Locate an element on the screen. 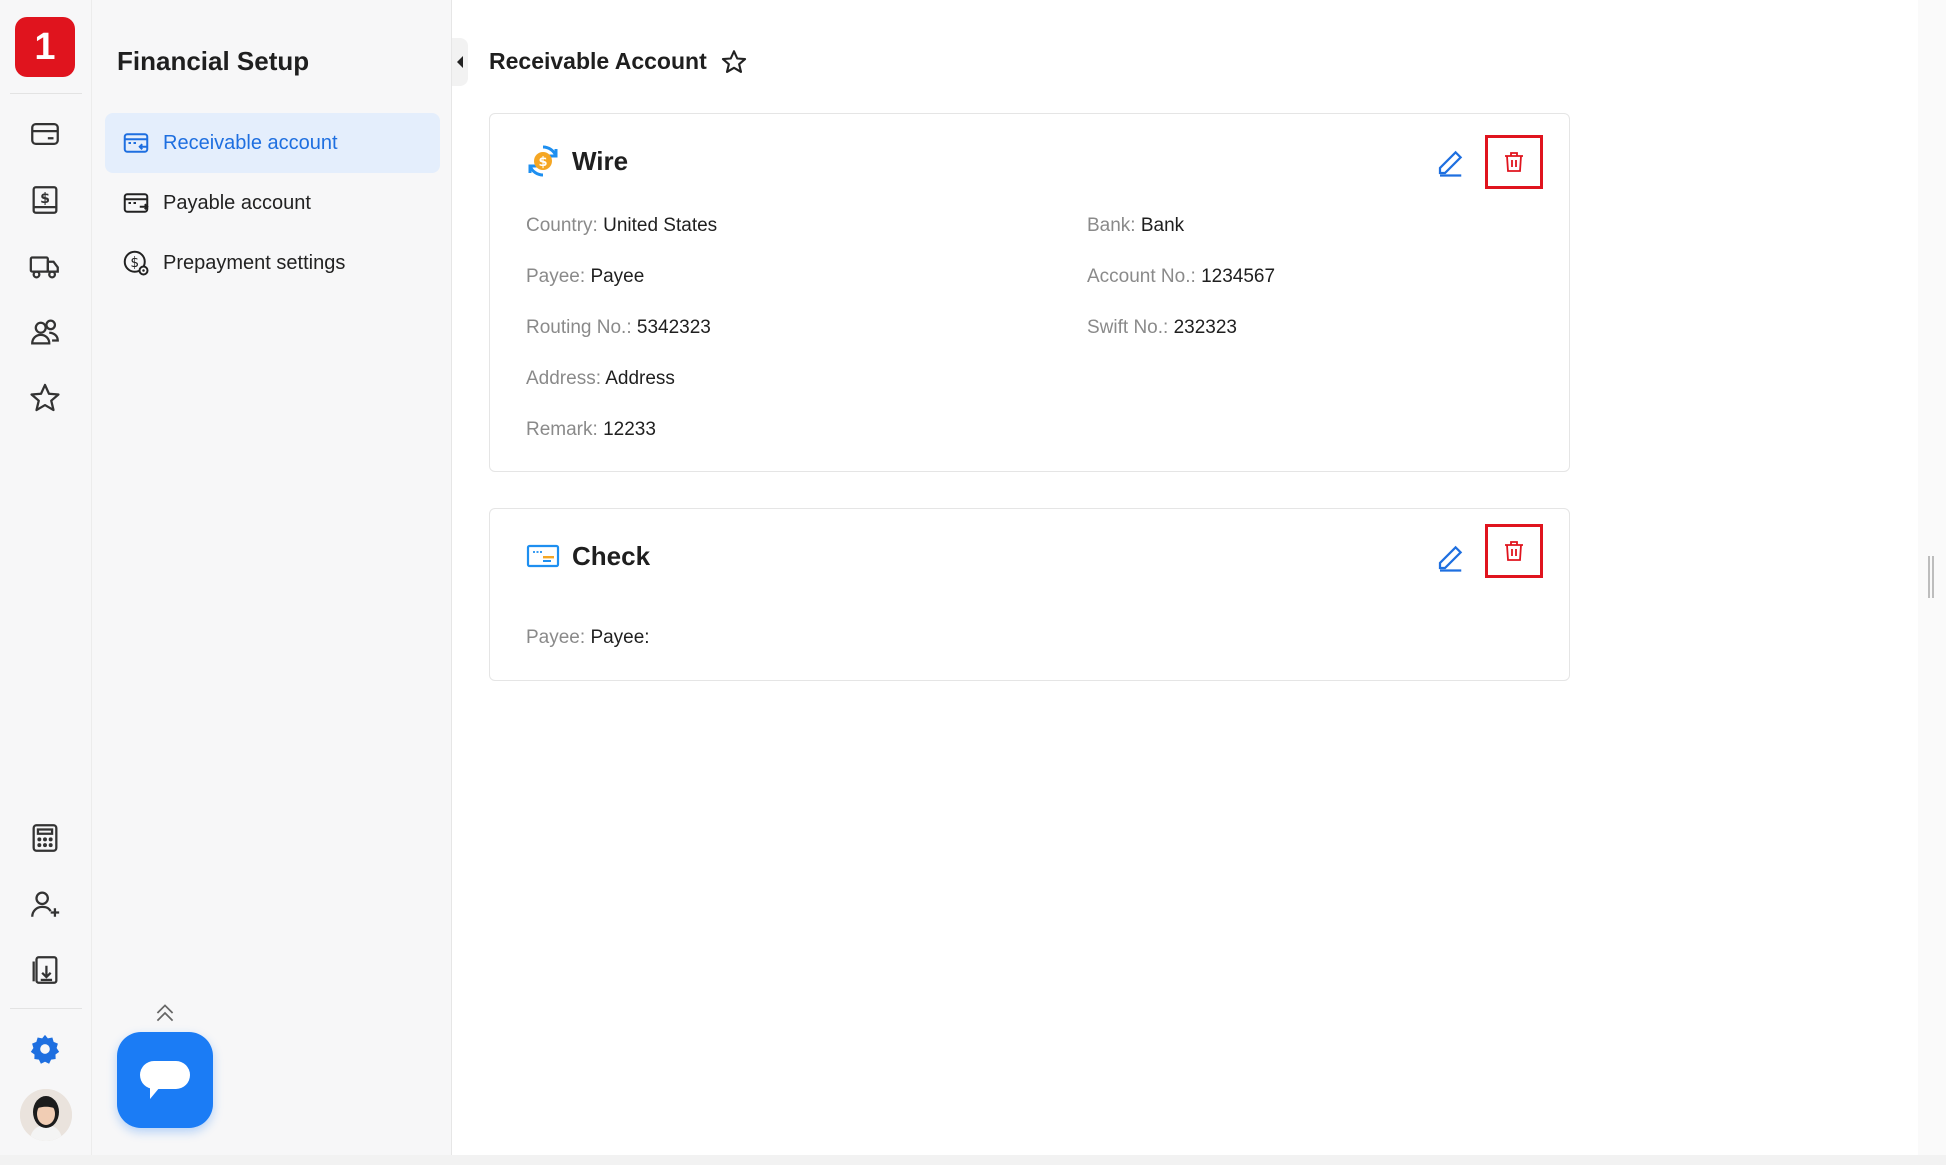 Image resolution: width=1946 pixels, height=1165 pixels. favorite-star-icon is located at coordinates (734, 62).